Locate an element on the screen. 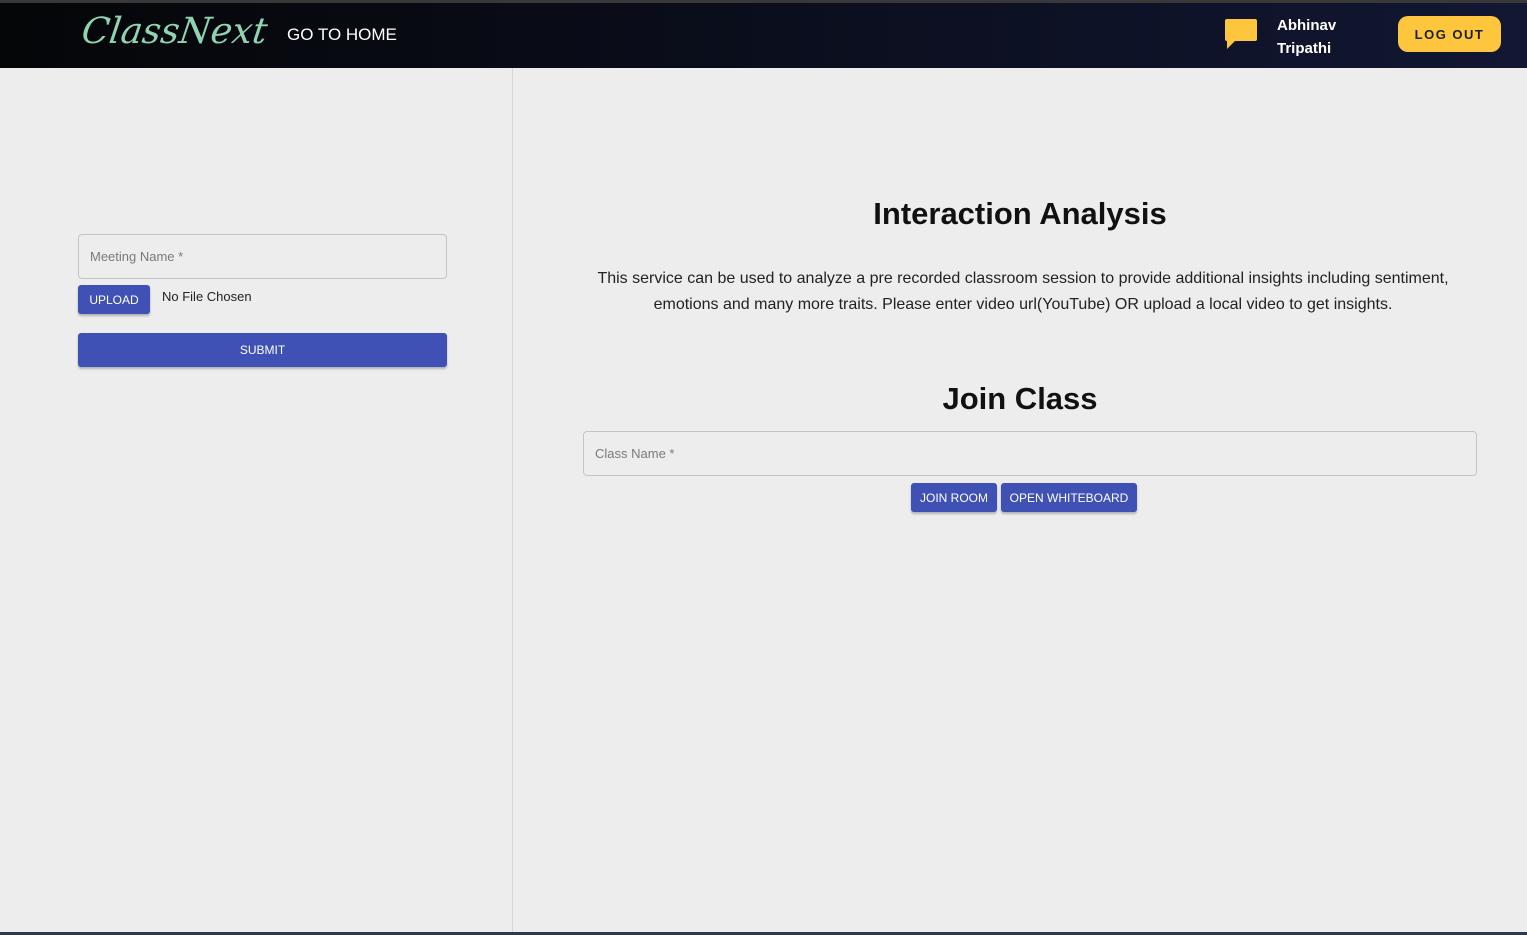 The height and width of the screenshot is (935, 1527). upload-button: UPLOAD is located at coordinates (114, 299).